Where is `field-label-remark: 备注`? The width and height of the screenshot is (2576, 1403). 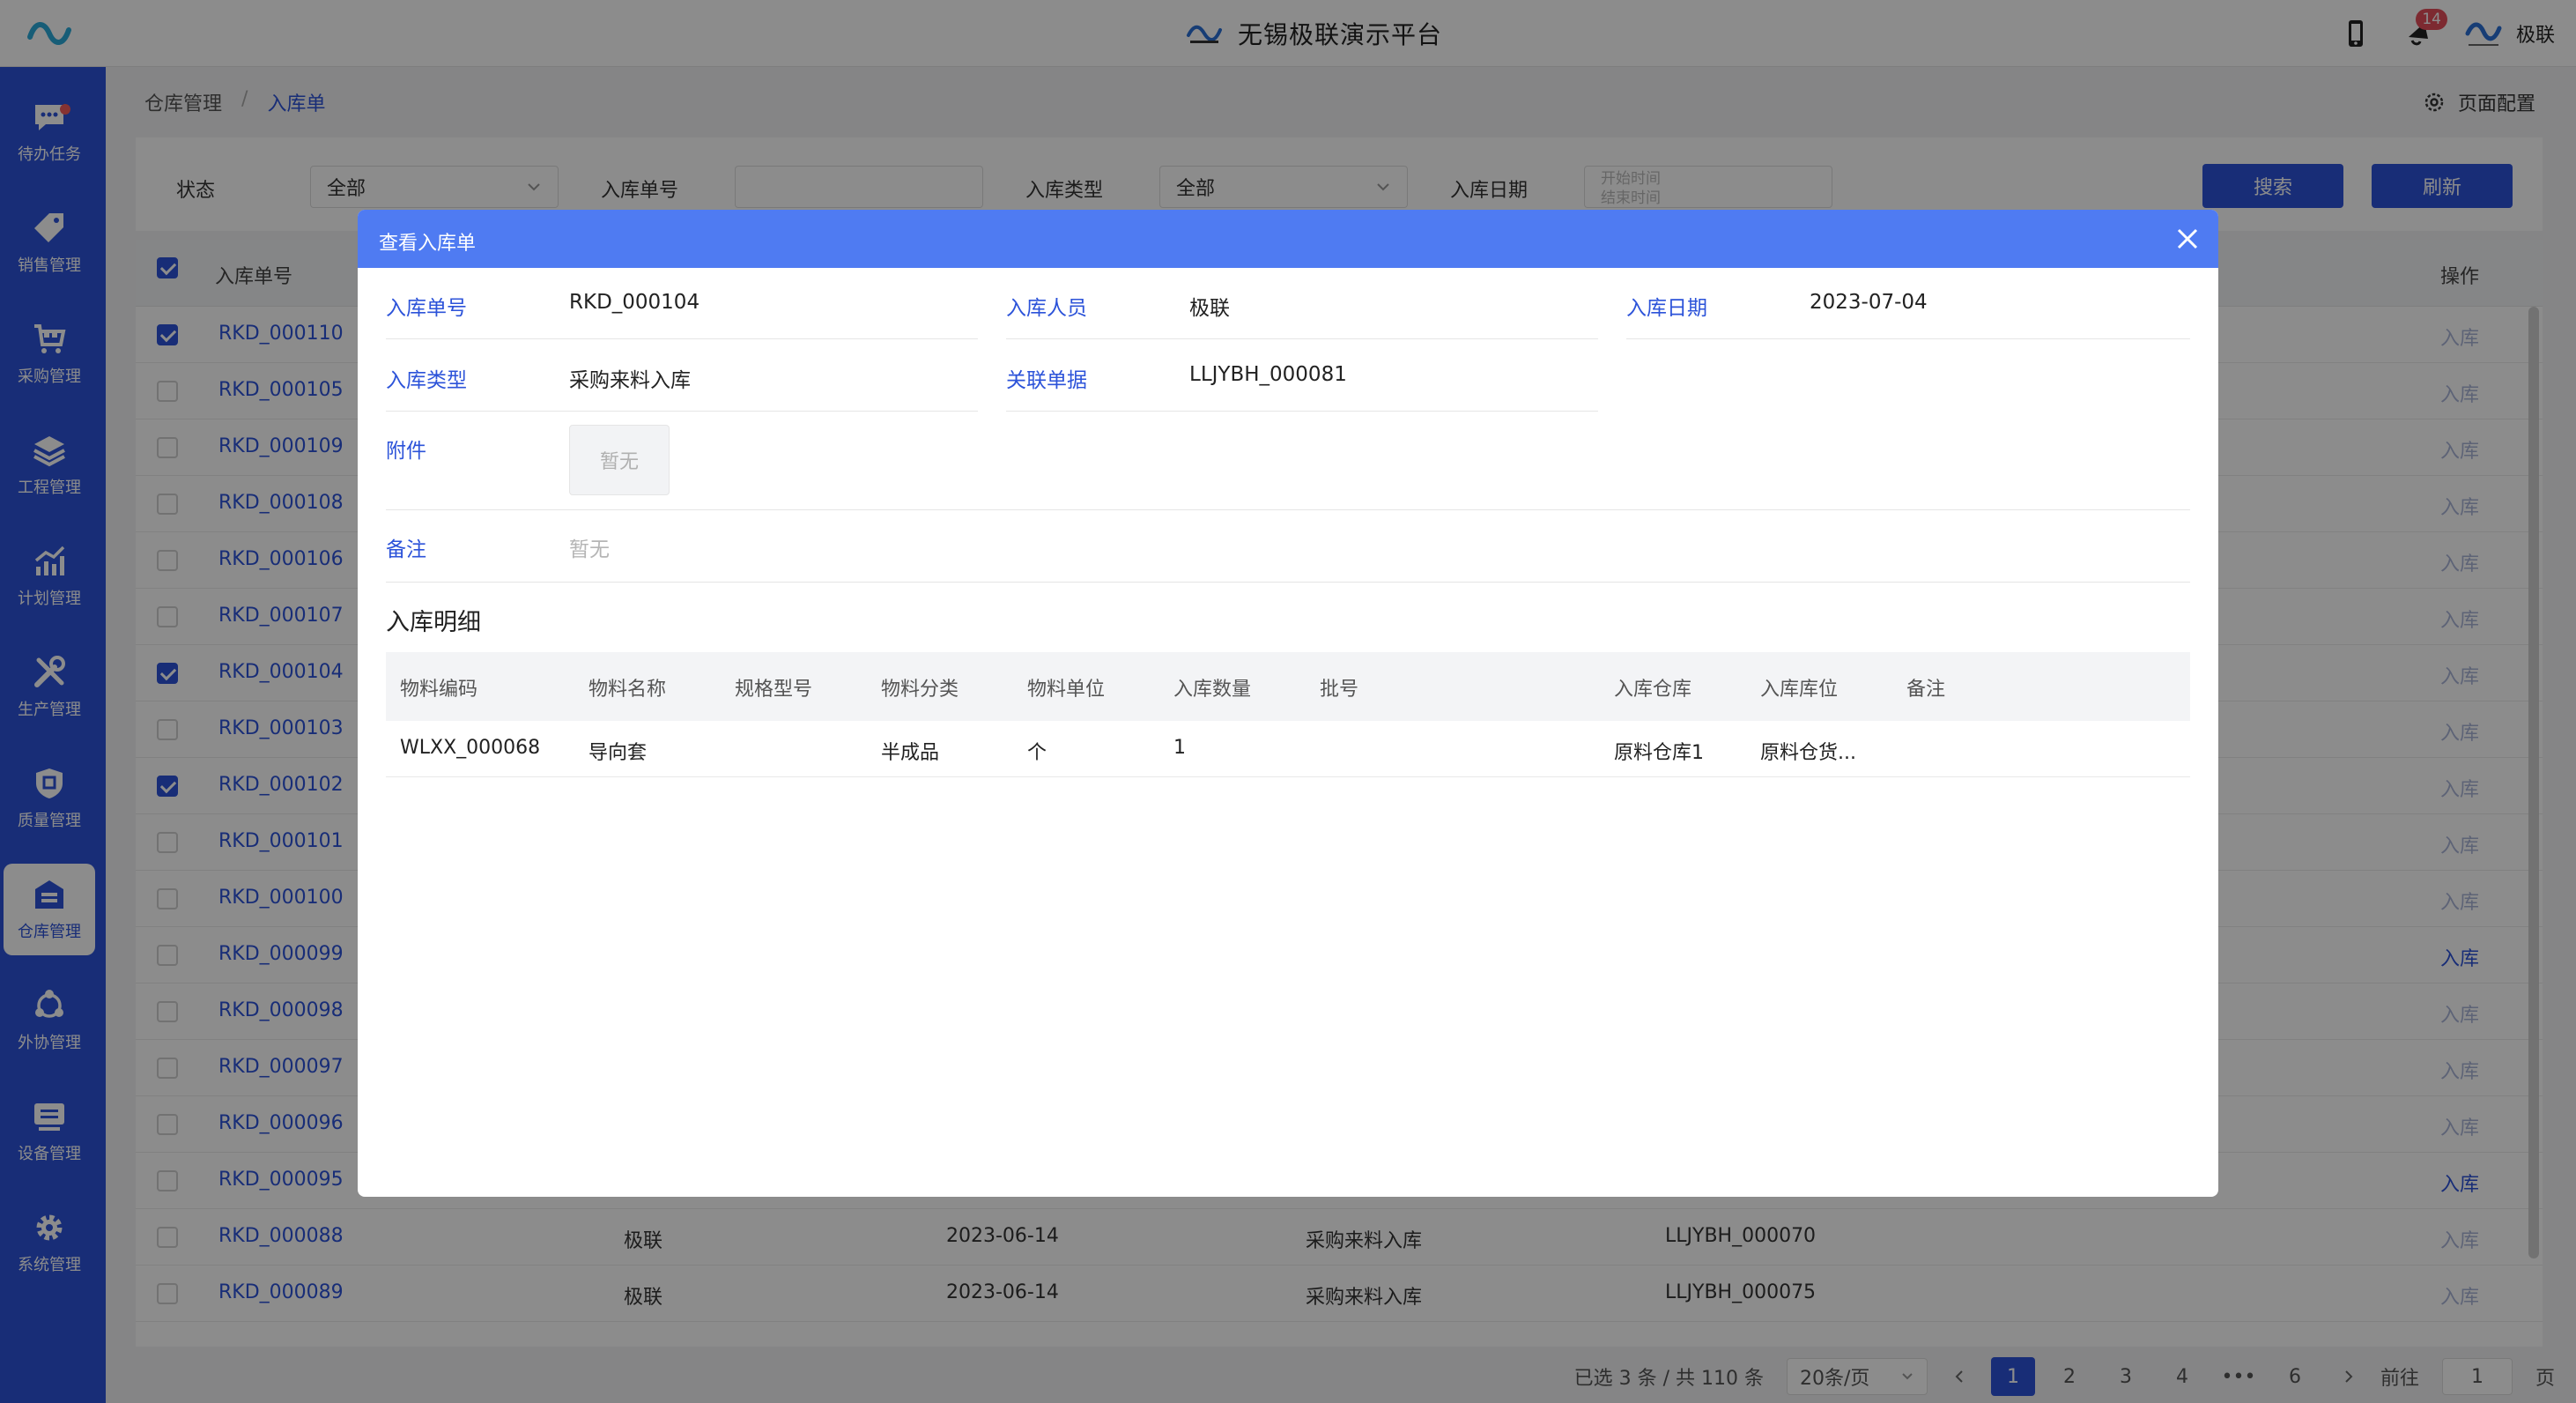
field-label-remark: 备注 is located at coordinates (406, 549).